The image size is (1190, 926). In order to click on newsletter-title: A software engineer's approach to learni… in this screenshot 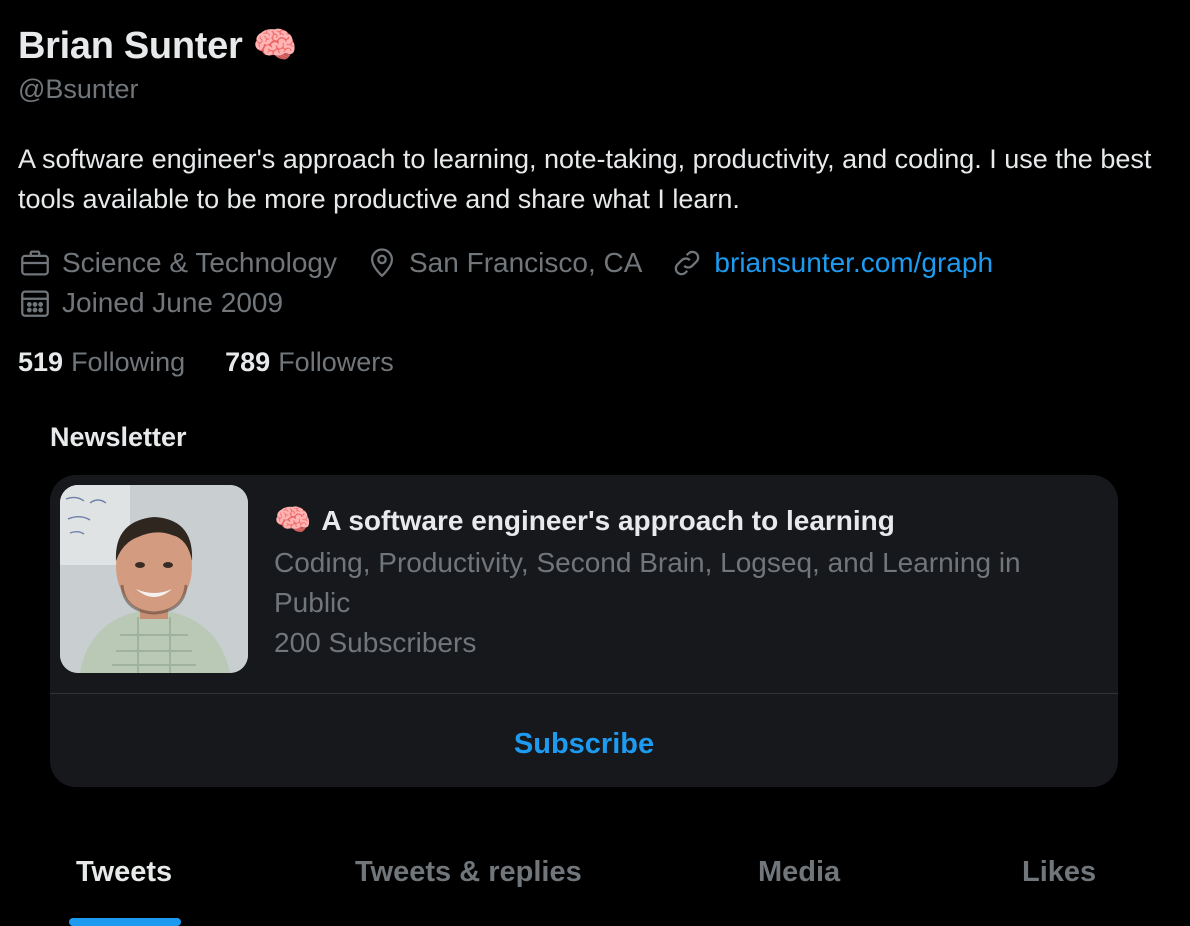, I will do `click(608, 520)`.